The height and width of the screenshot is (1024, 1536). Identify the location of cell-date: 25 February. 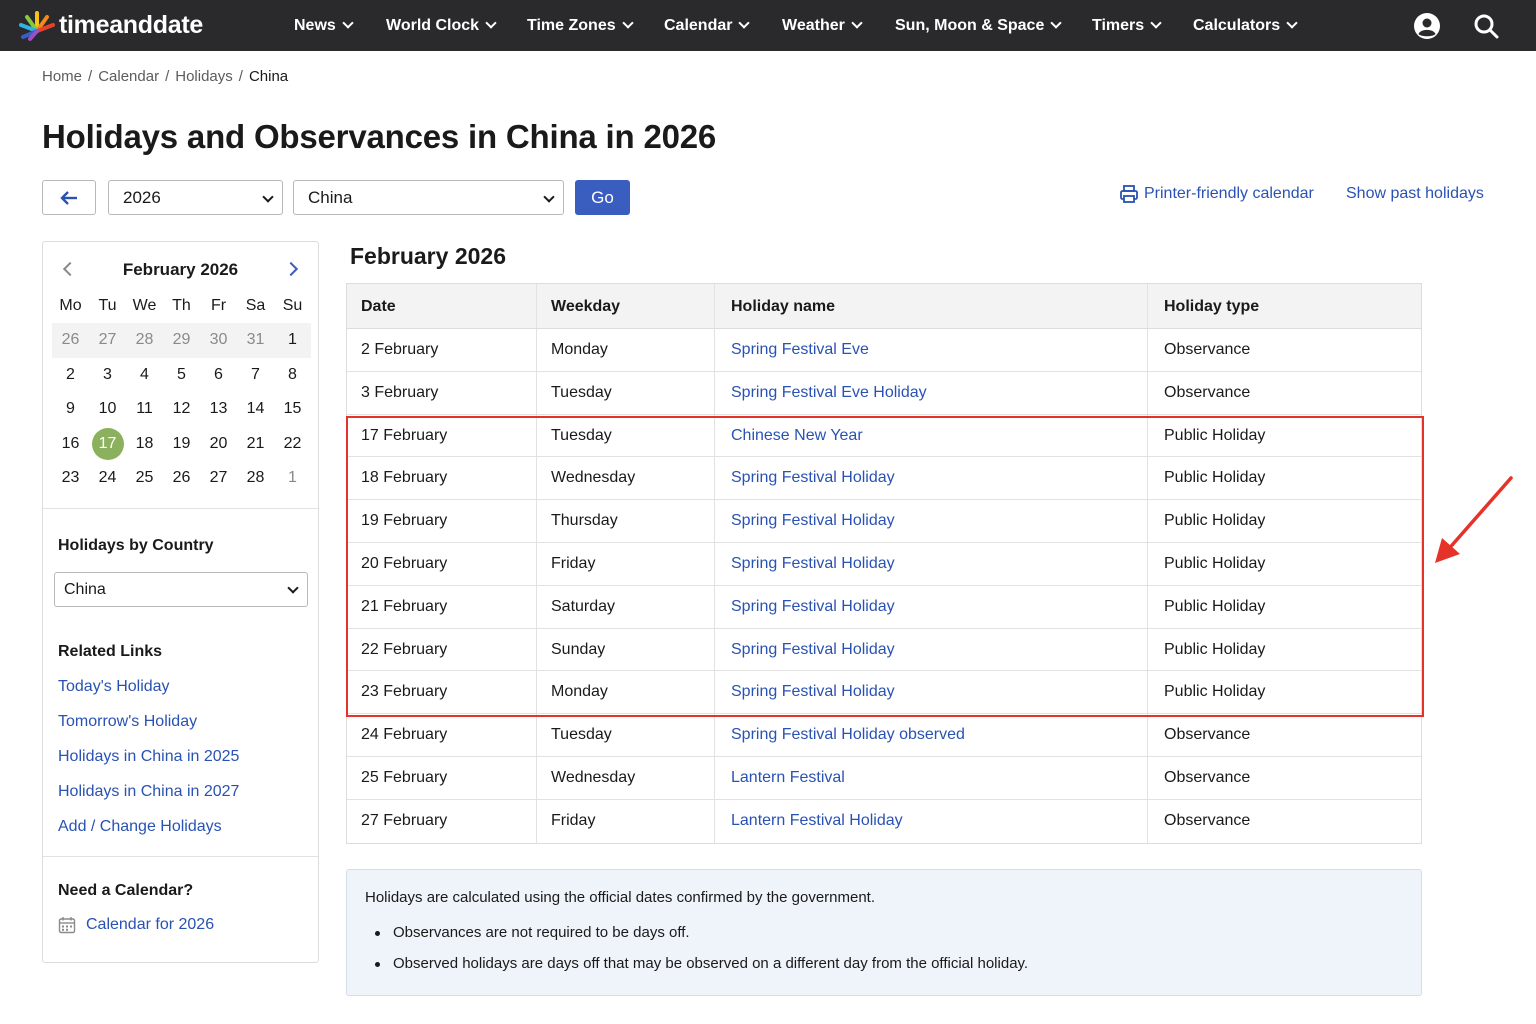
(442, 777).